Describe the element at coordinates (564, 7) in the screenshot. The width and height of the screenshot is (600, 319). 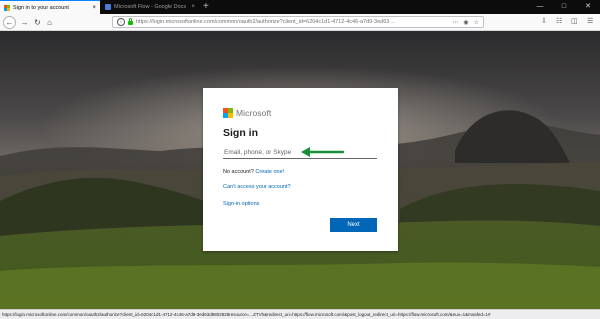
I see `maximize-icon: □` at that location.